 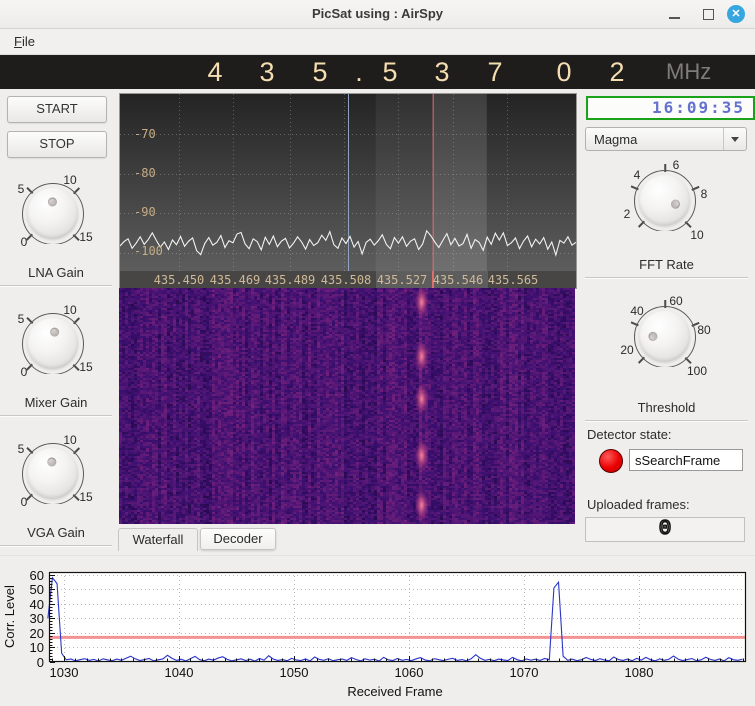 I want to click on lna-gain-knob: 0 5 10 15, so click(x=53, y=214).